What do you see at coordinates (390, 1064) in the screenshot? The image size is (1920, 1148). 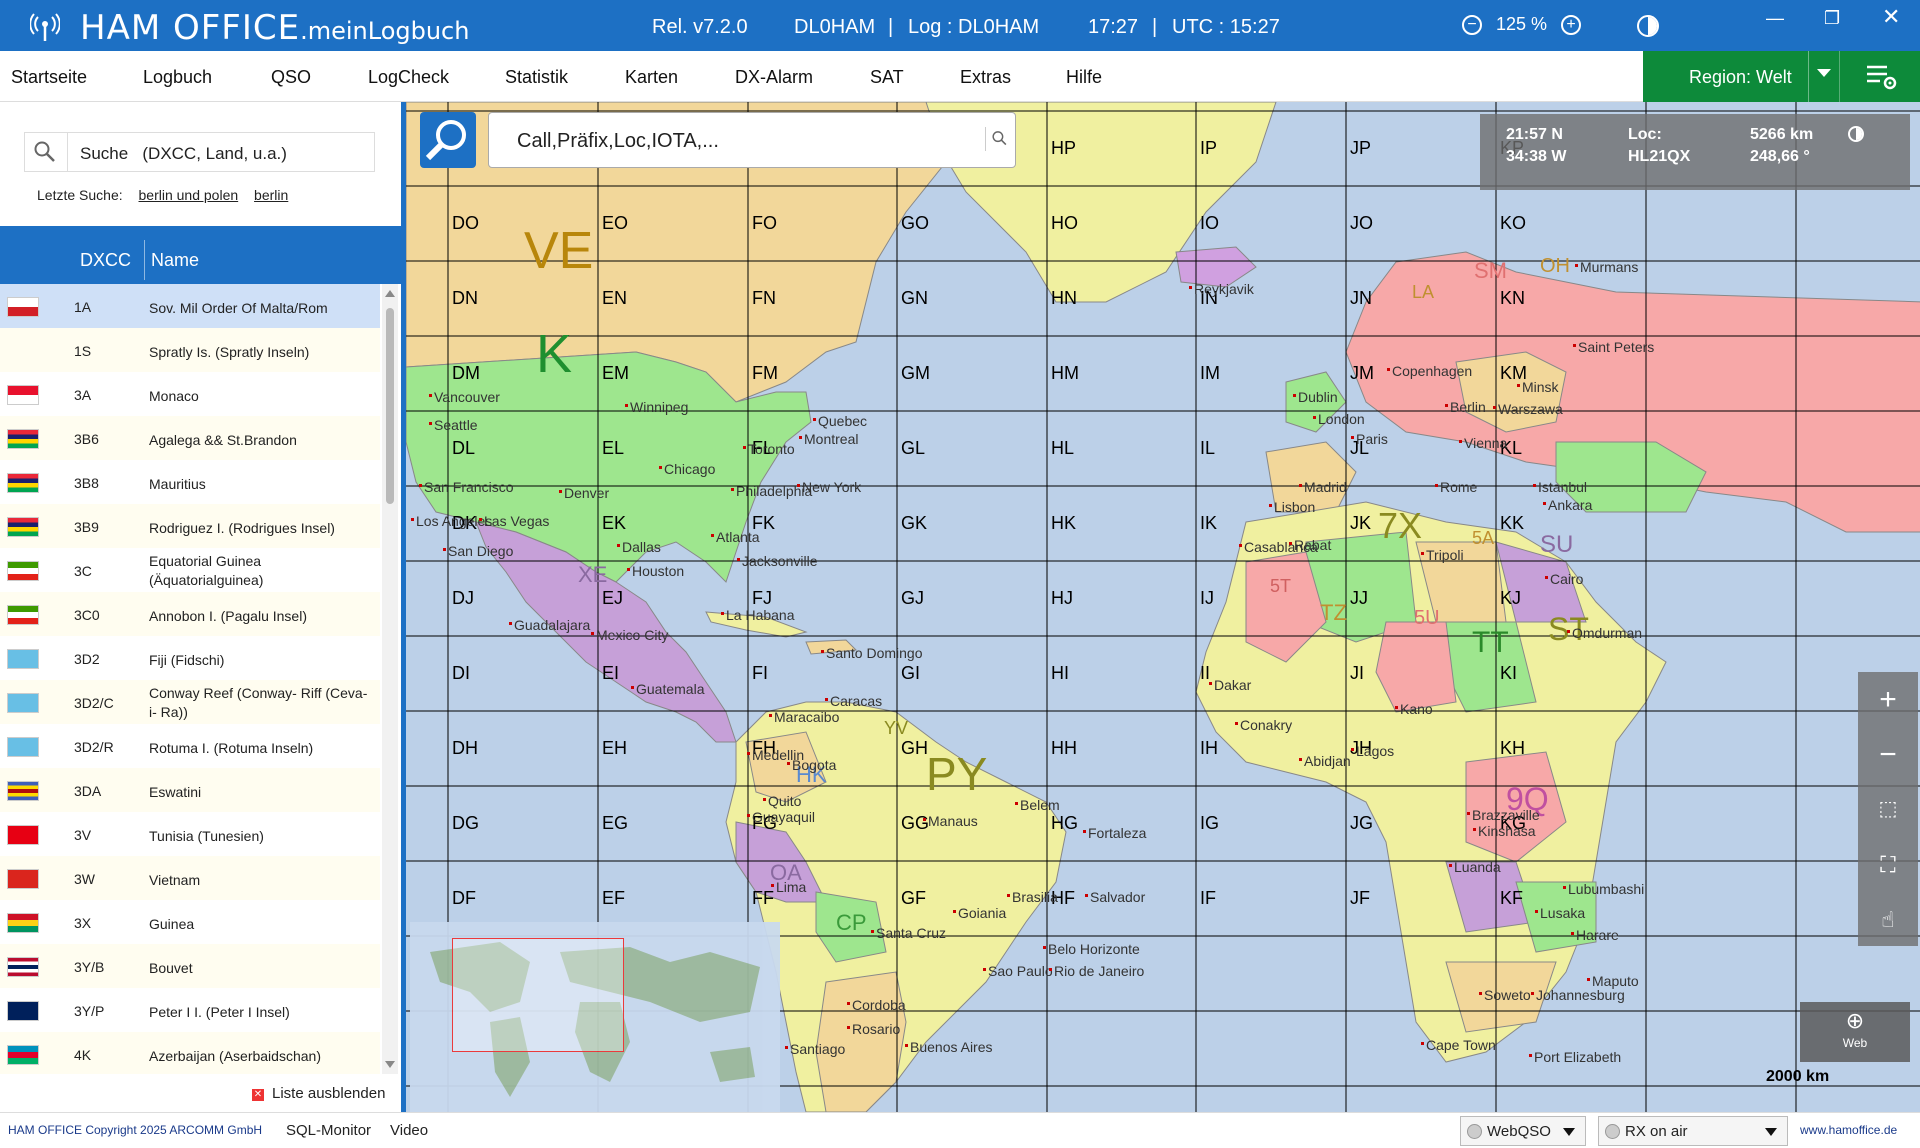 I see `scroll-down-icon` at bounding box center [390, 1064].